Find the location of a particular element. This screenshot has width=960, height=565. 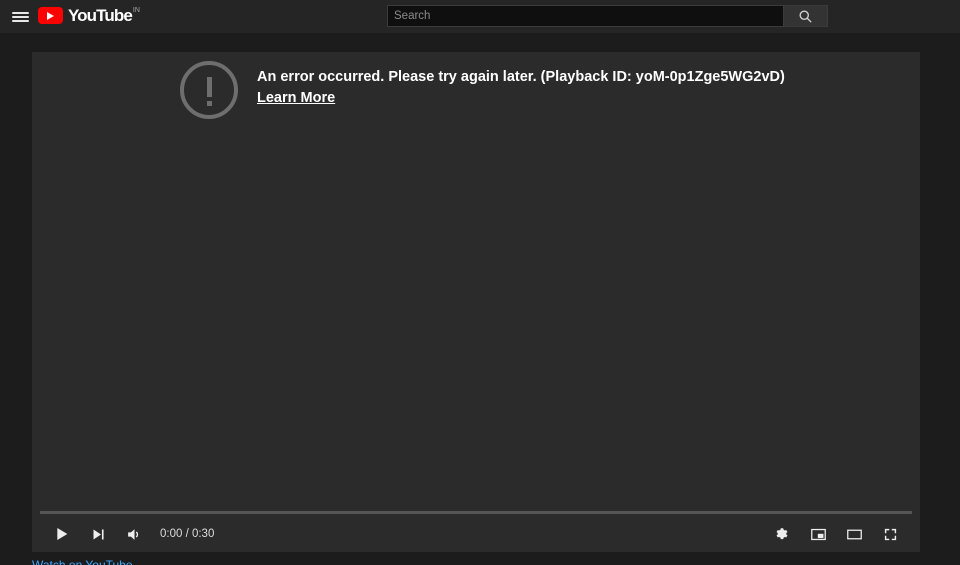

youtube-play-logo-icon is located at coordinates (50, 15).